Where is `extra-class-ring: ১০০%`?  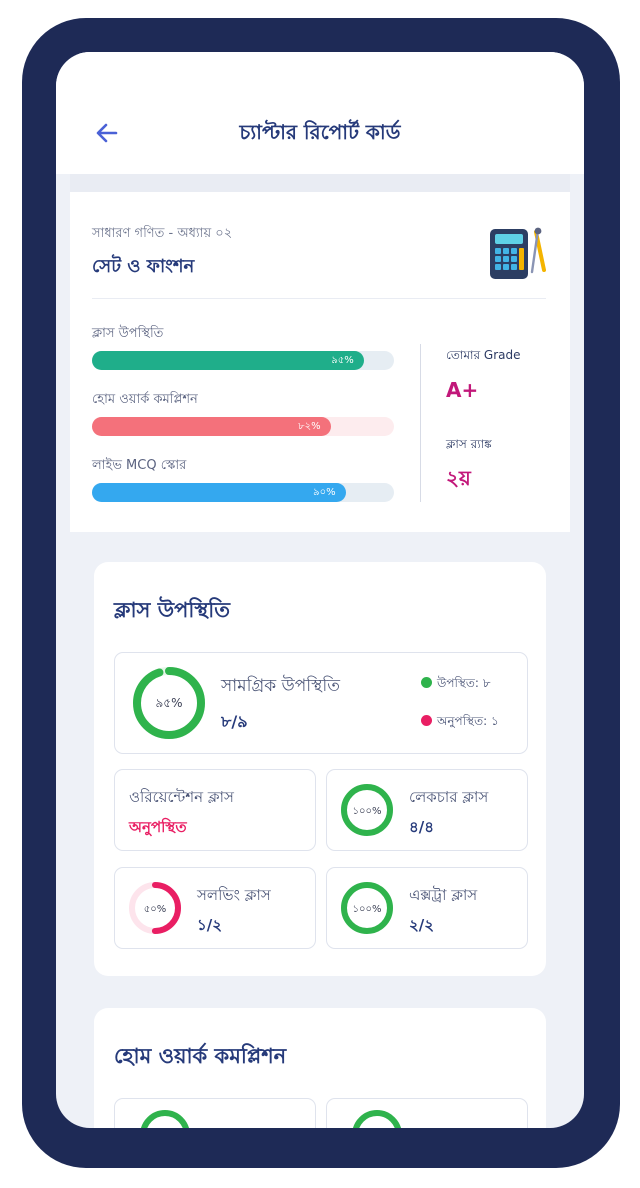
extra-class-ring: ১০০% is located at coordinates (367, 908).